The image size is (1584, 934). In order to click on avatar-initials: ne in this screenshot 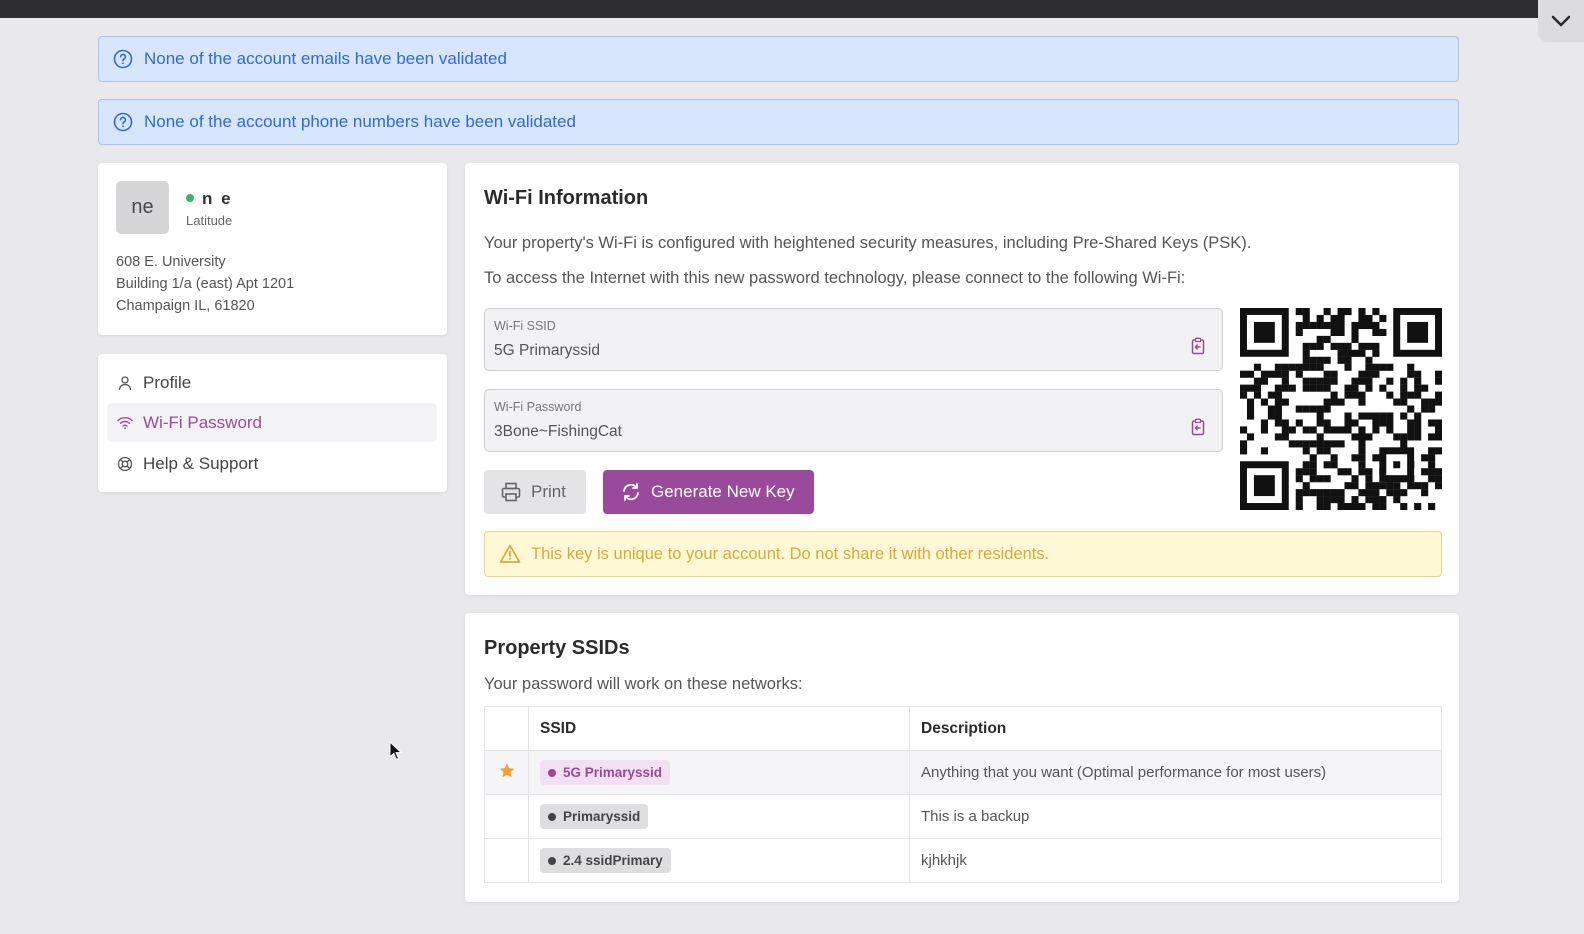, I will do `click(142, 207)`.